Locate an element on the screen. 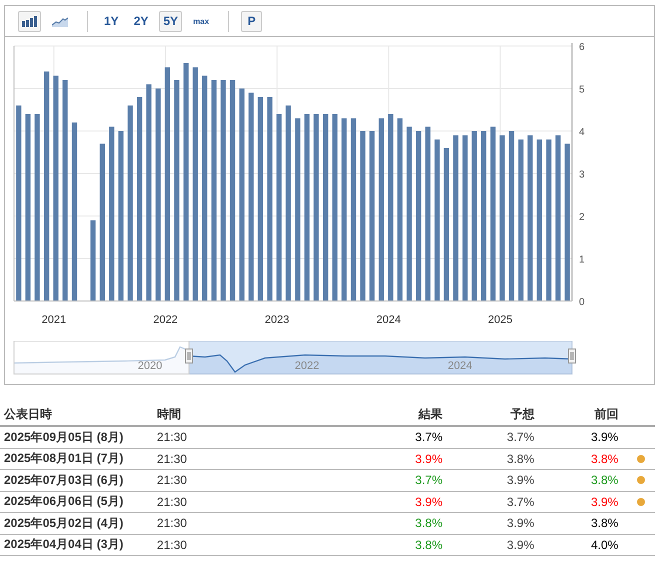 This screenshot has width=659, height=561. navigator-year-label: 2020 is located at coordinates (150, 366).